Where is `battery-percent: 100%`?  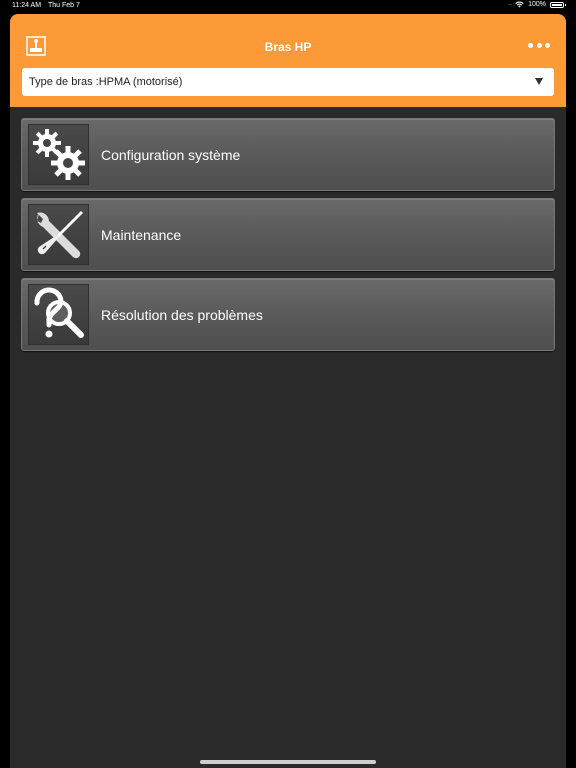
battery-percent: 100% is located at coordinates (537, 4).